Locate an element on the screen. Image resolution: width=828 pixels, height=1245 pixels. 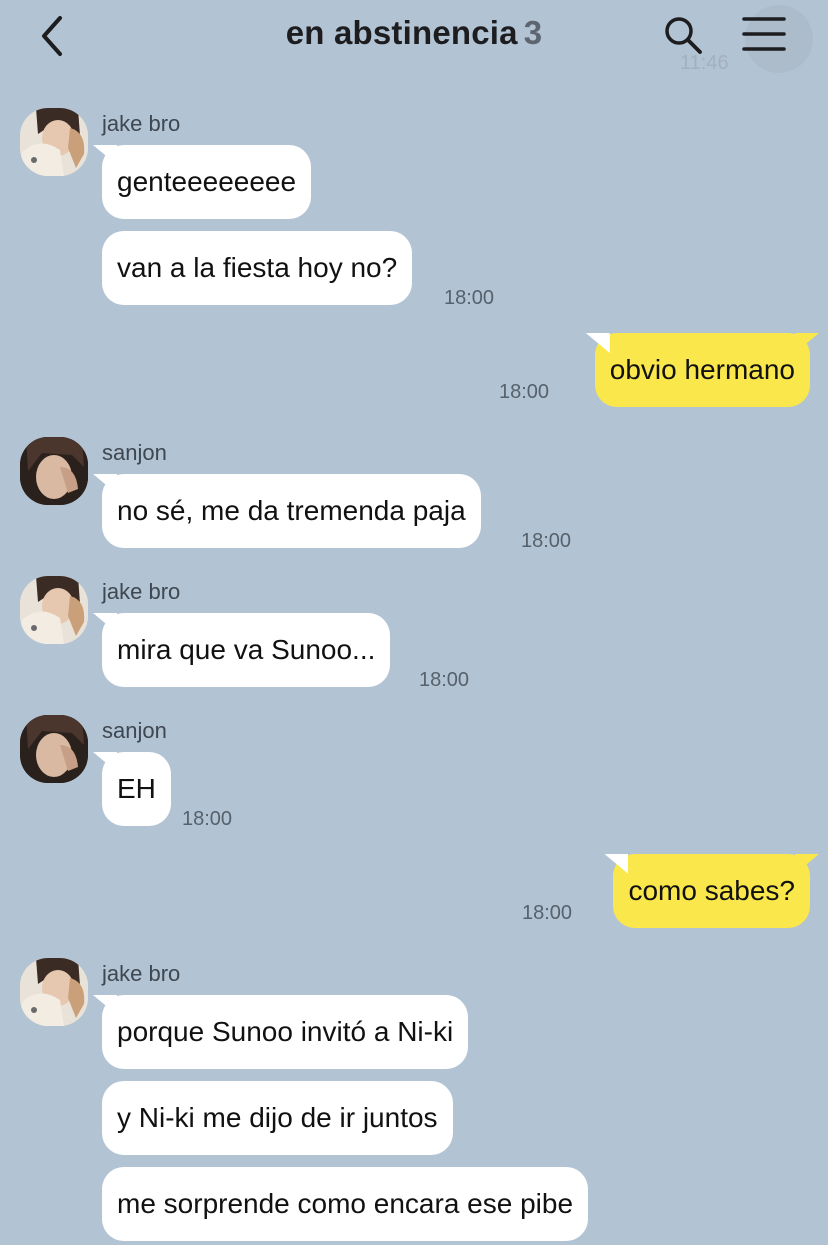
search-button is located at coordinates (683, 35).